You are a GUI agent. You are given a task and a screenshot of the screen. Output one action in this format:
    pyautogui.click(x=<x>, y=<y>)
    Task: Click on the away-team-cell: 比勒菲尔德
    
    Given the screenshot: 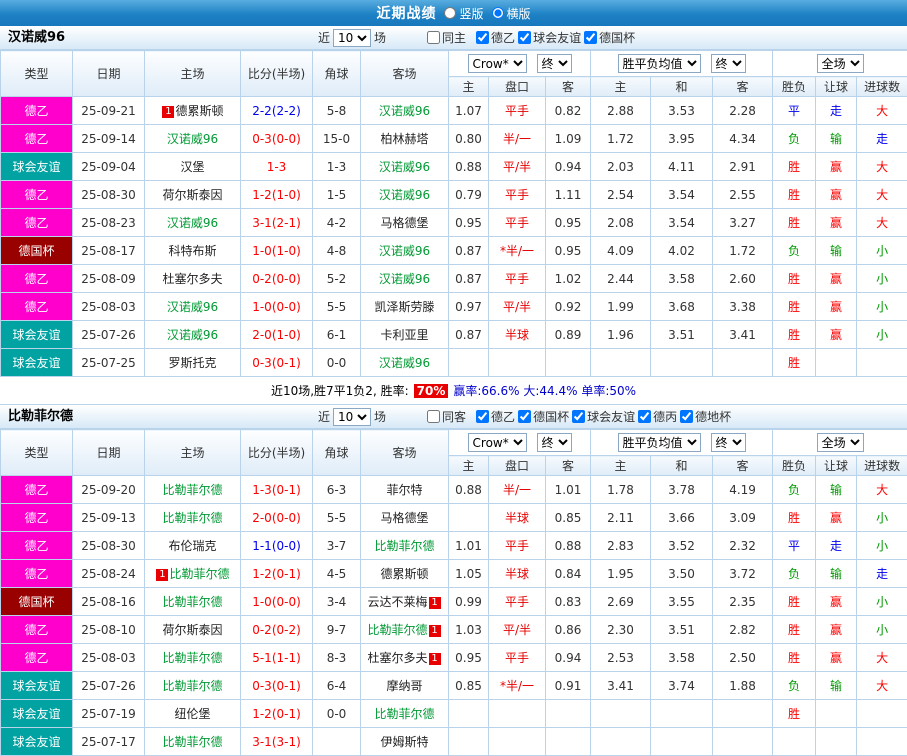 What is the action you would take?
    pyautogui.click(x=405, y=714)
    